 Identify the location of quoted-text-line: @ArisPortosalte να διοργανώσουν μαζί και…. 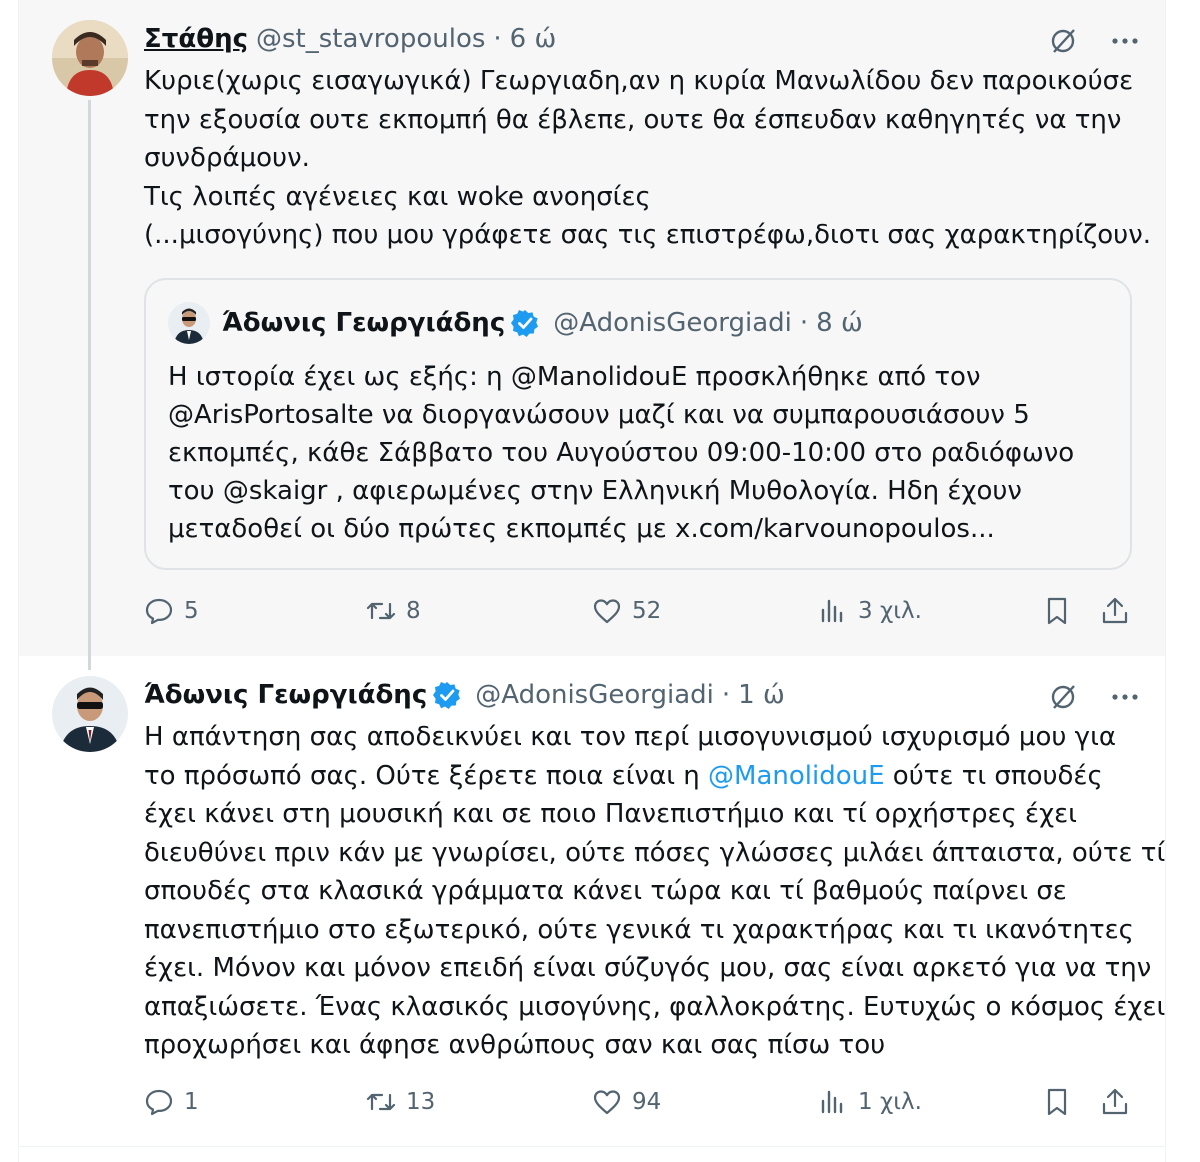
(599, 415).